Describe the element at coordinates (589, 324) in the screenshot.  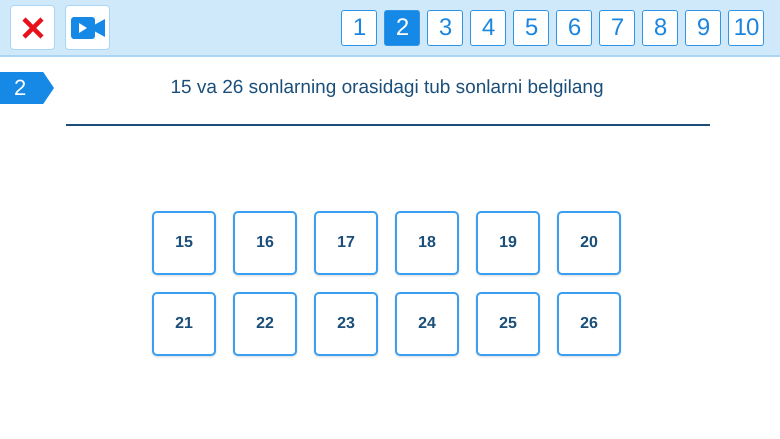
I see `number-option: 26` at that location.